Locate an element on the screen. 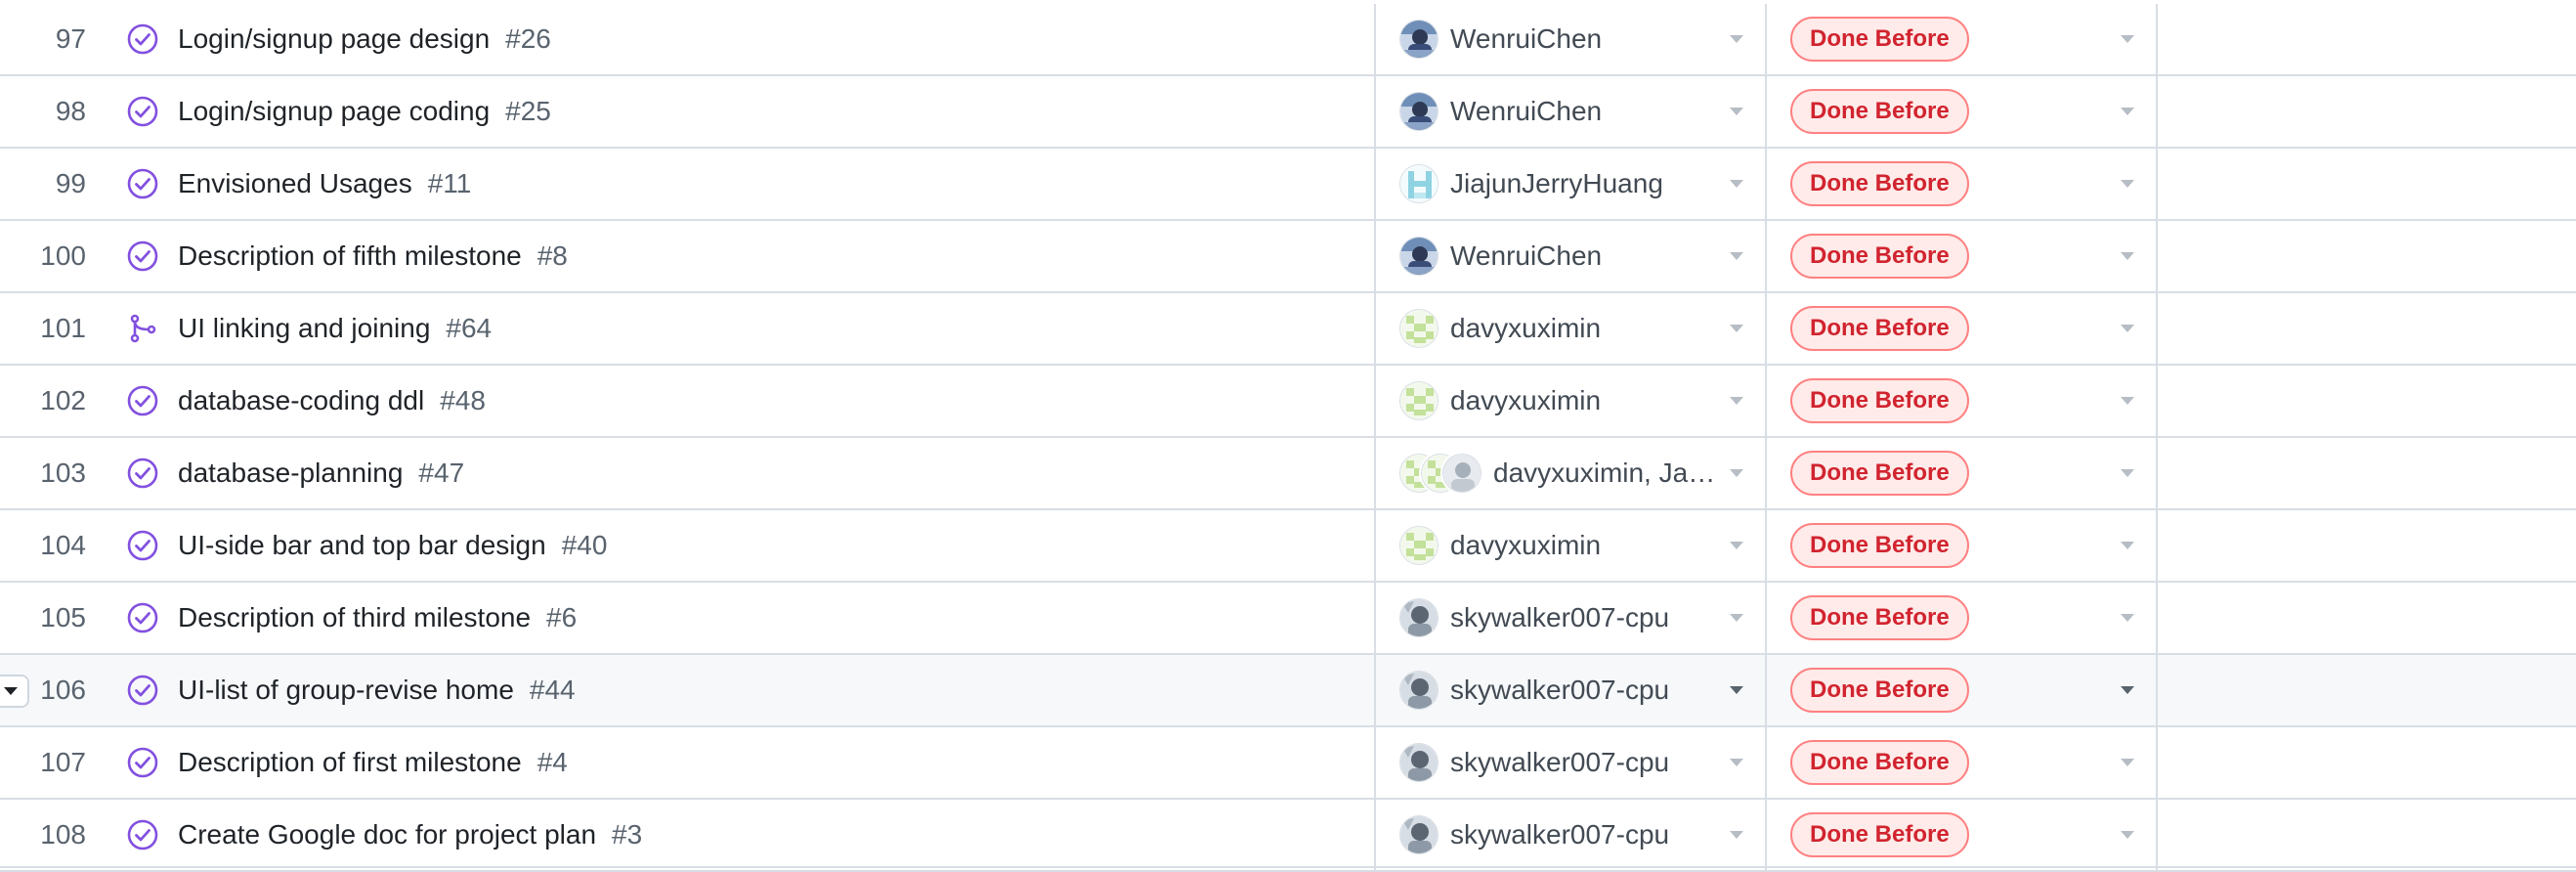 This screenshot has height=872, width=2576. item-title-link: Description of first milestone is located at coordinates (350, 762).